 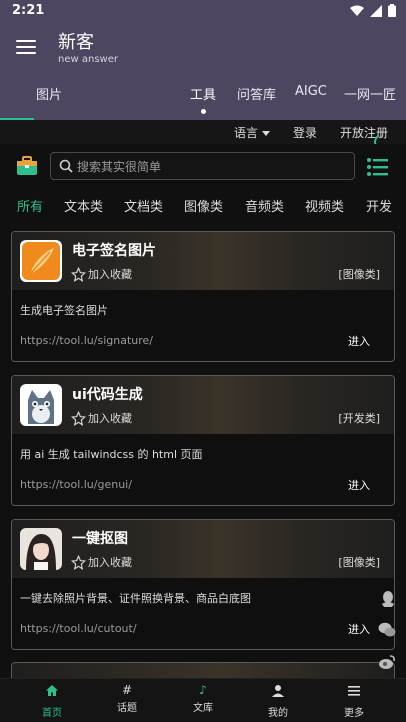 I want to click on language-label: 语言, so click(x=246, y=133).